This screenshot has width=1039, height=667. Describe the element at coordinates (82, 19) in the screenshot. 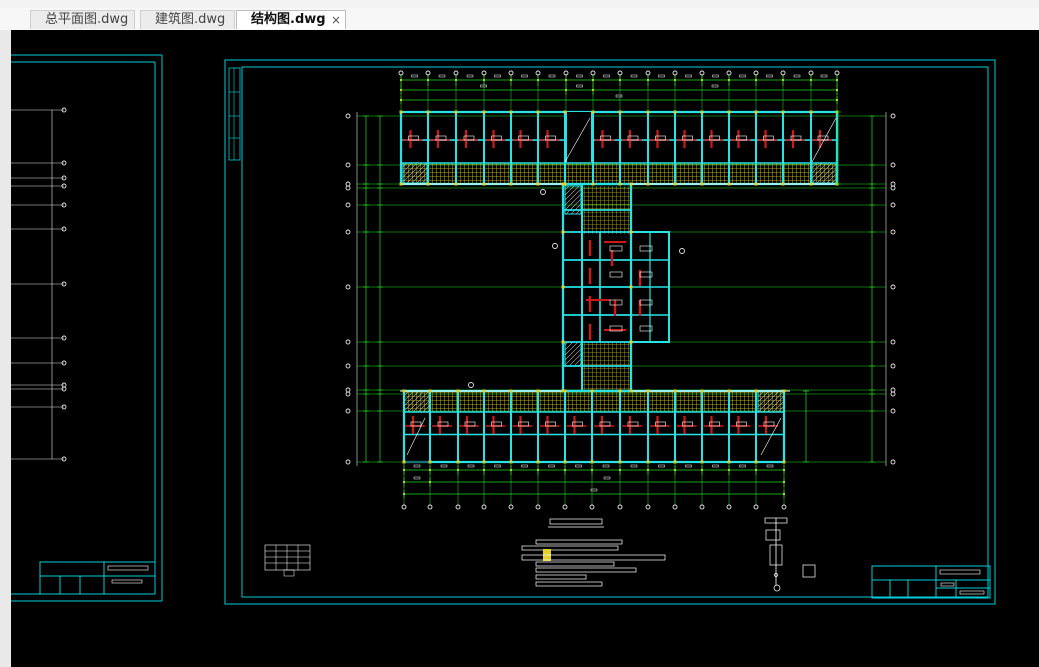

I see `tab-site-plan: 总平面图.dwg` at that location.